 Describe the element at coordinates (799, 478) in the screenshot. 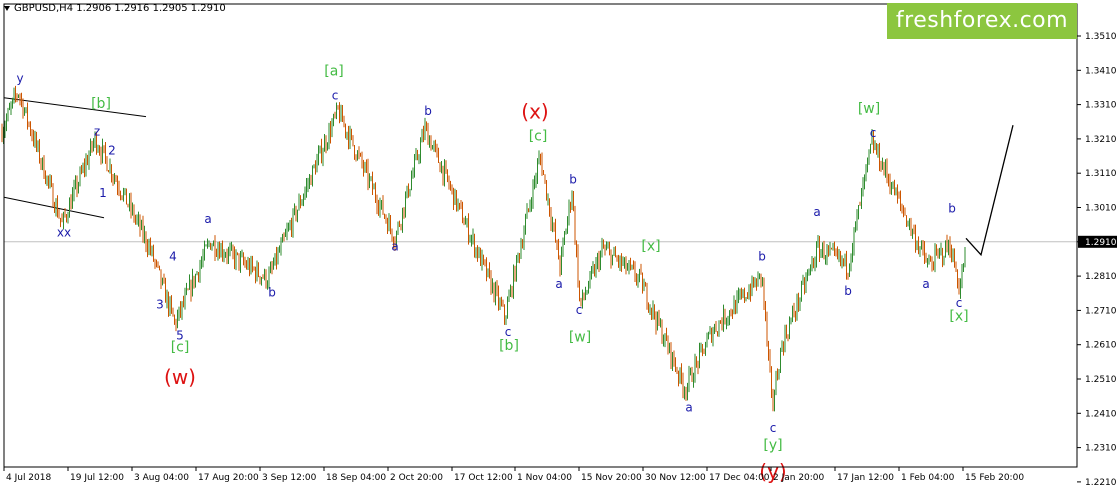

I see `x-tick-label: 2 Jan 20:00` at that location.